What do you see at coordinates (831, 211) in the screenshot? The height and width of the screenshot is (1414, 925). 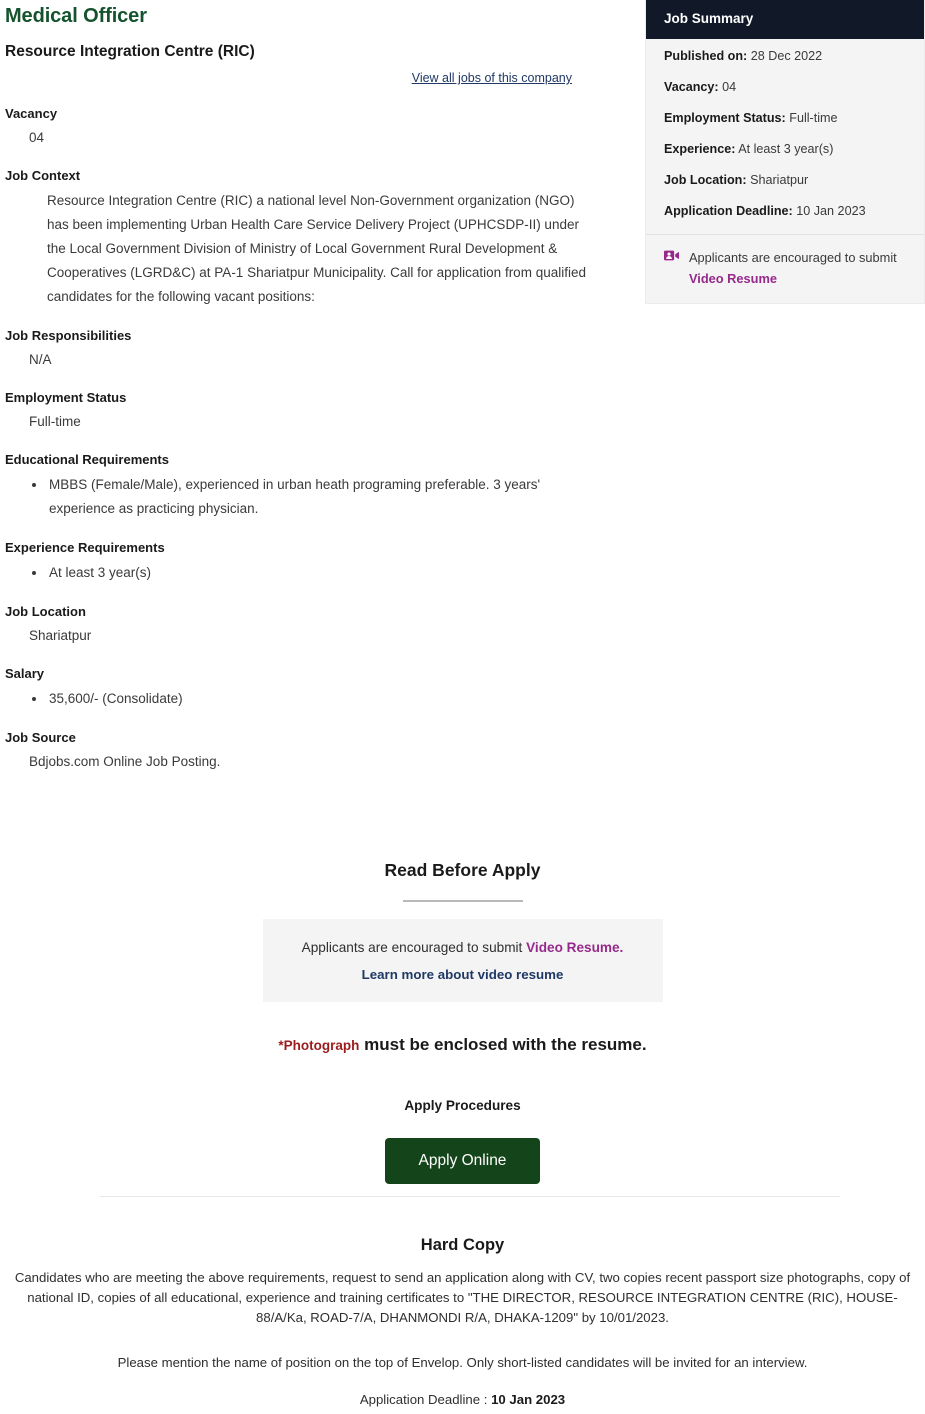 I see `summary-value: 10 Jan 2023` at bounding box center [831, 211].